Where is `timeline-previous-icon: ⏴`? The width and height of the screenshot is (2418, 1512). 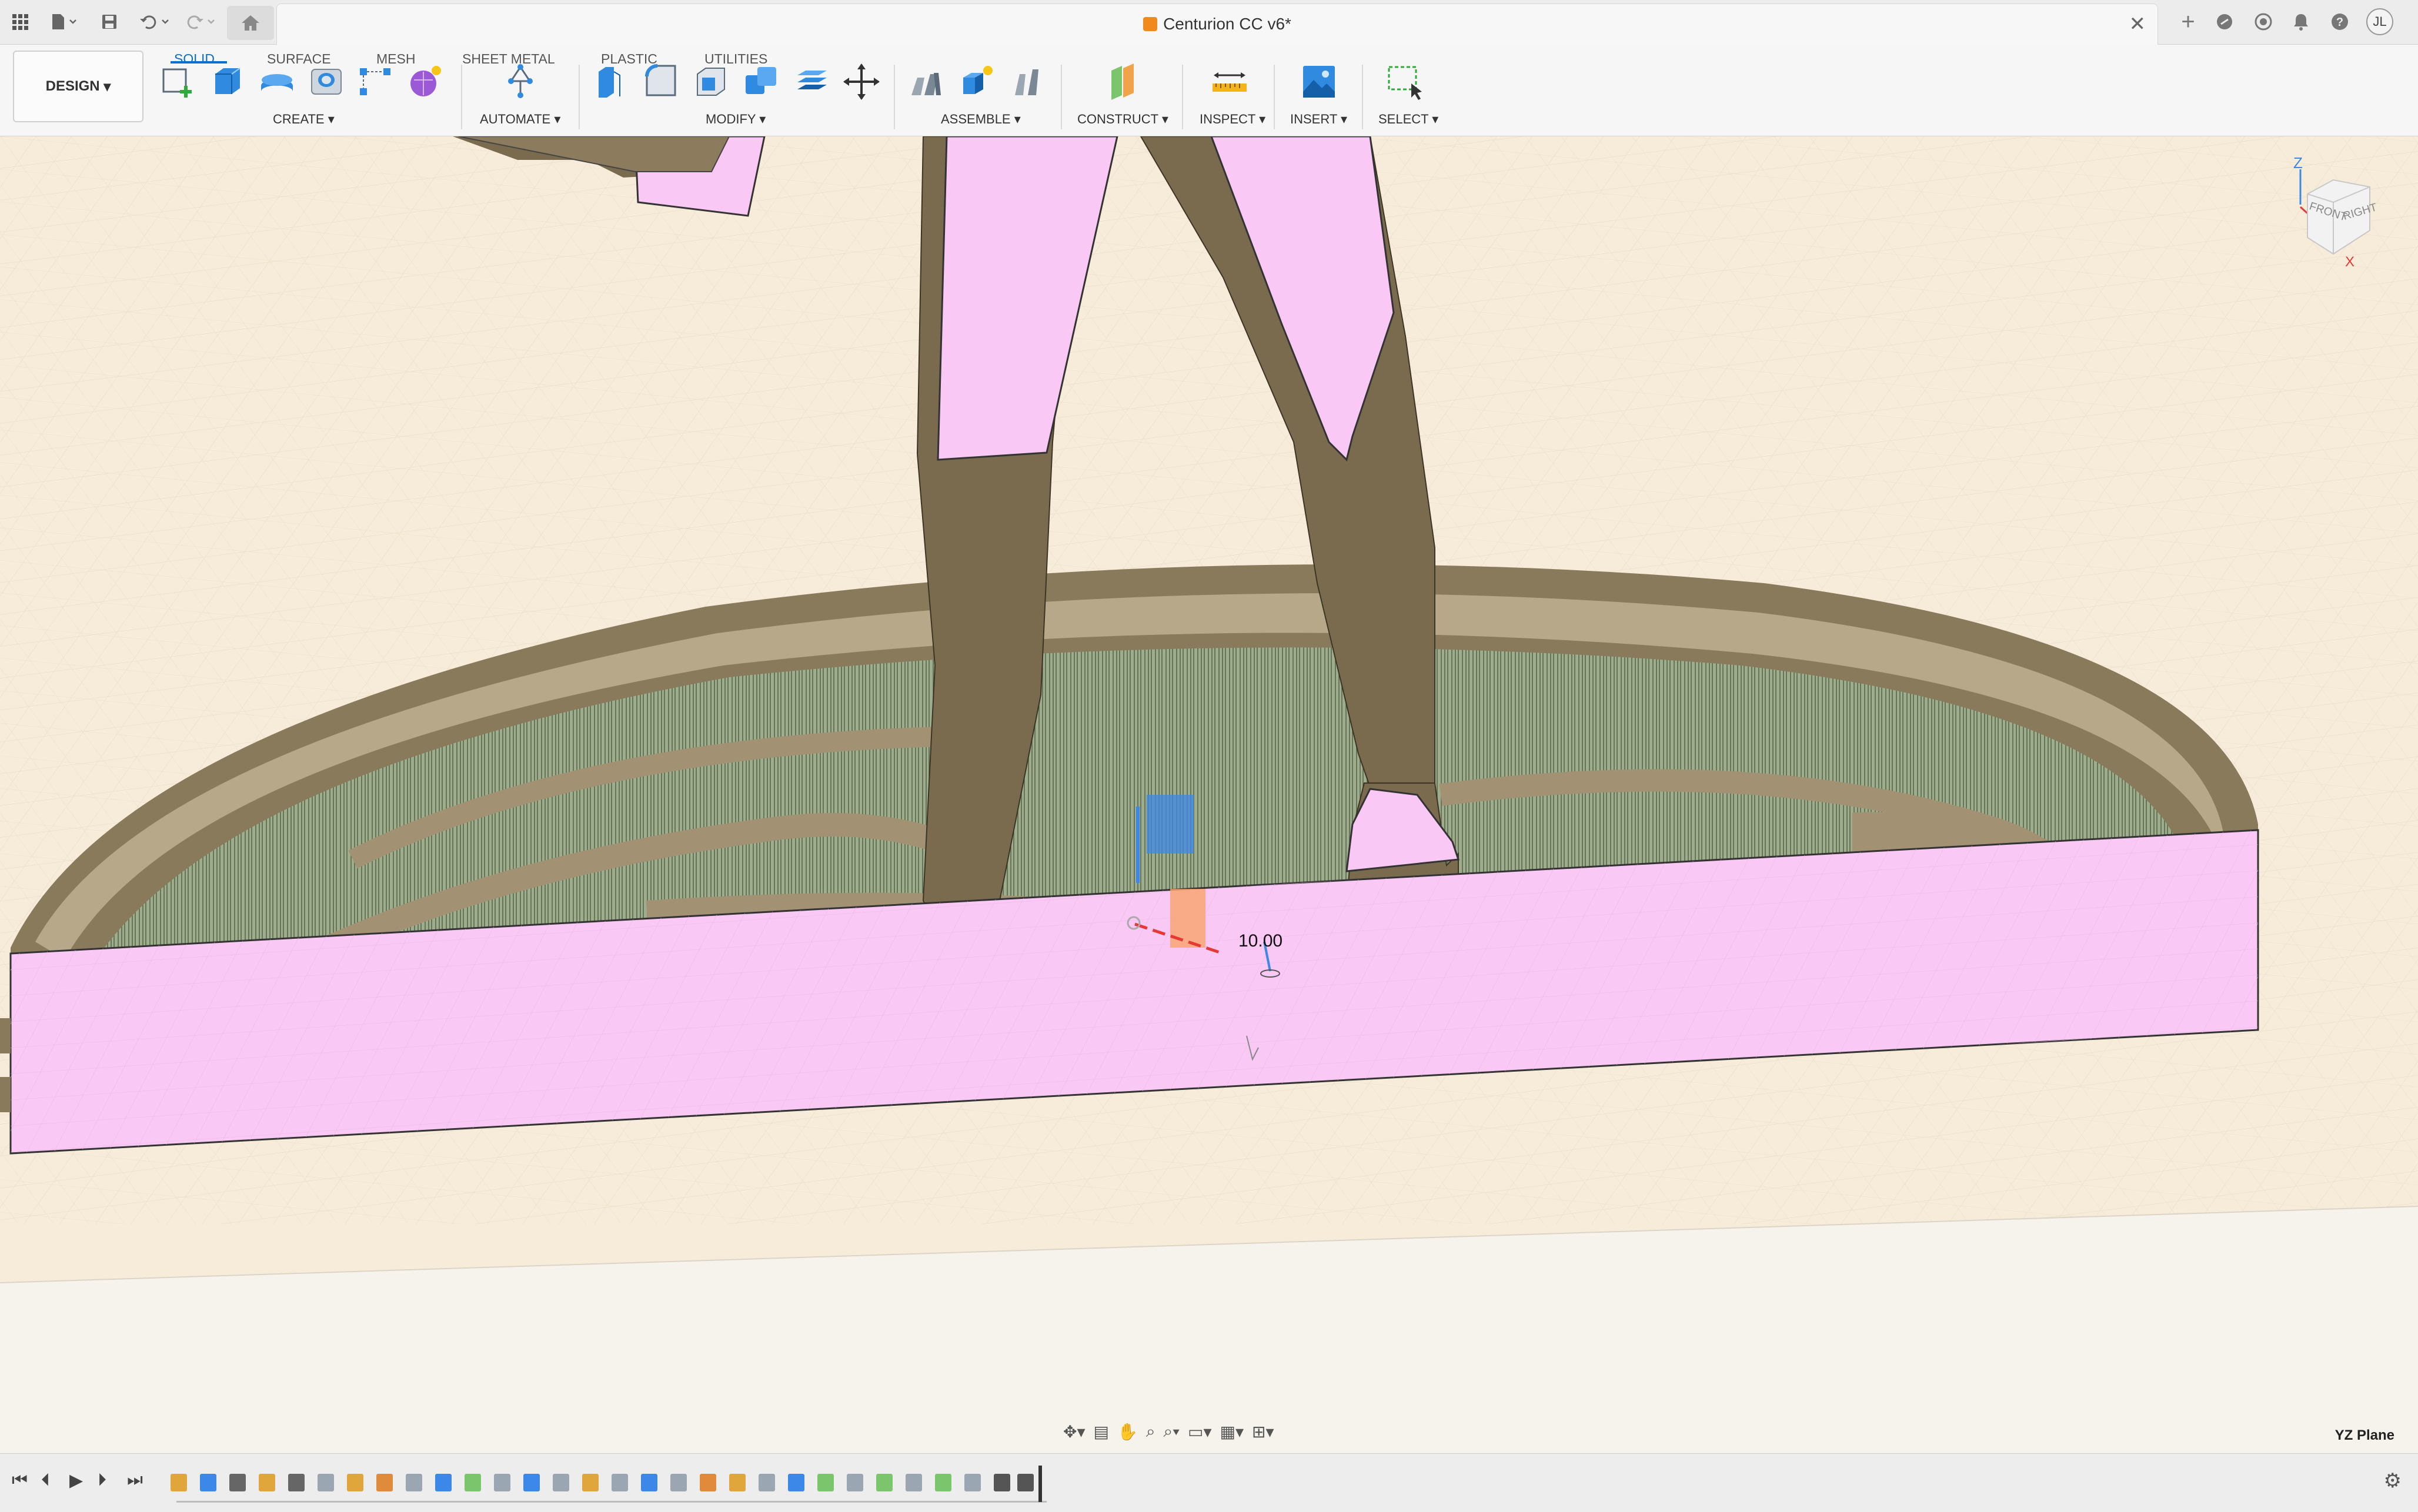 timeline-previous-icon: ⏴ is located at coordinates (45, 1480).